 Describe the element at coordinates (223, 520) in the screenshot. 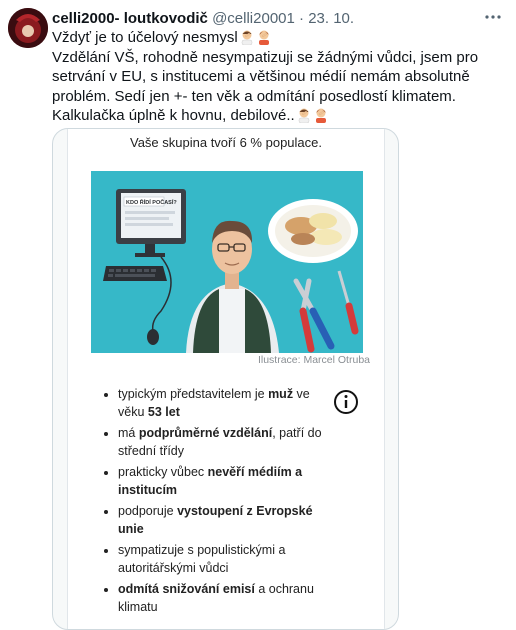

I see `profile-bullet: podporuje vystoupení z Evropské unie` at that location.